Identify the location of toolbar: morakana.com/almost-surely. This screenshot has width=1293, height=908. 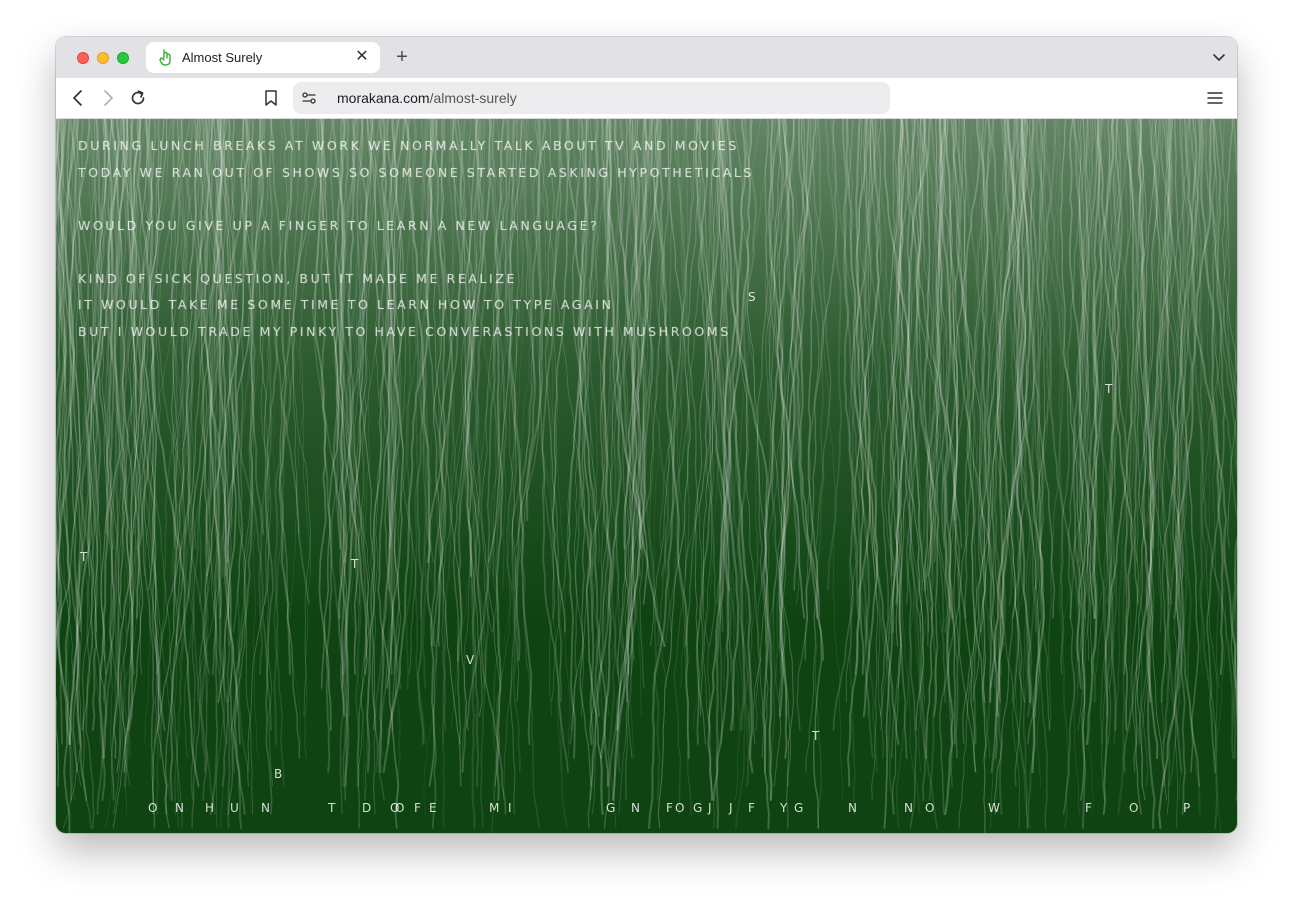
(646, 98).